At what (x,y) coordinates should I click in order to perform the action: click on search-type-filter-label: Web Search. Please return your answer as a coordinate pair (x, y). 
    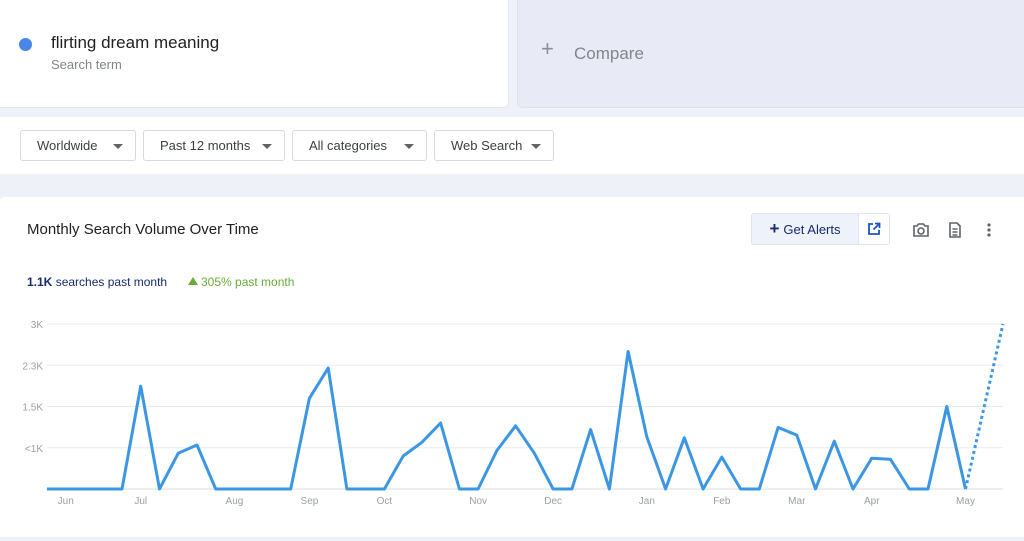
    Looking at the image, I should click on (487, 145).